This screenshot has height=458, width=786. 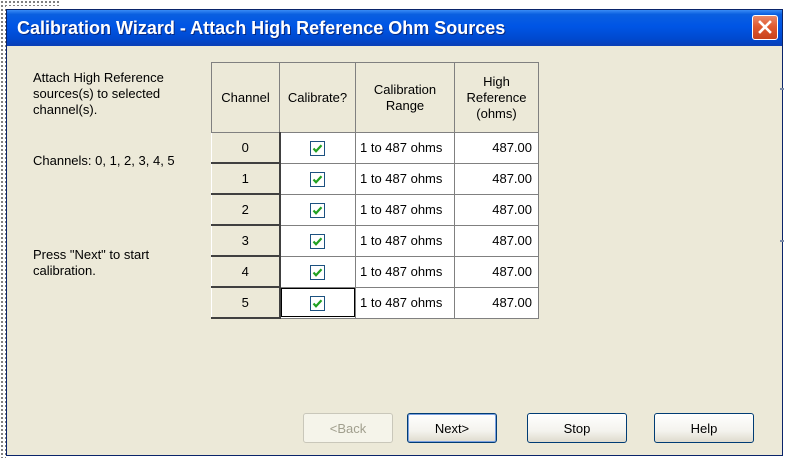 What do you see at coordinates (245, 97) in the screenshot?
I see `column-header-channel: Channel` at bounding box center [245, 97].